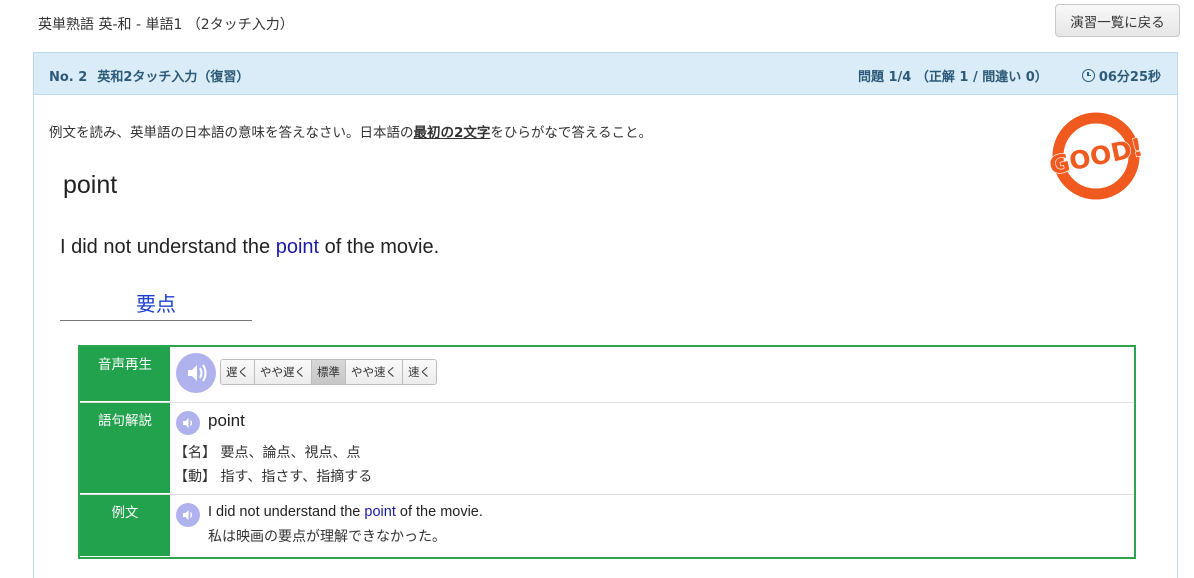 This screenshot has width=1194, height=578. Describe the element at coordinates (286, 512) in the screenshot. I see `example-part: I did not understand the` at that location.